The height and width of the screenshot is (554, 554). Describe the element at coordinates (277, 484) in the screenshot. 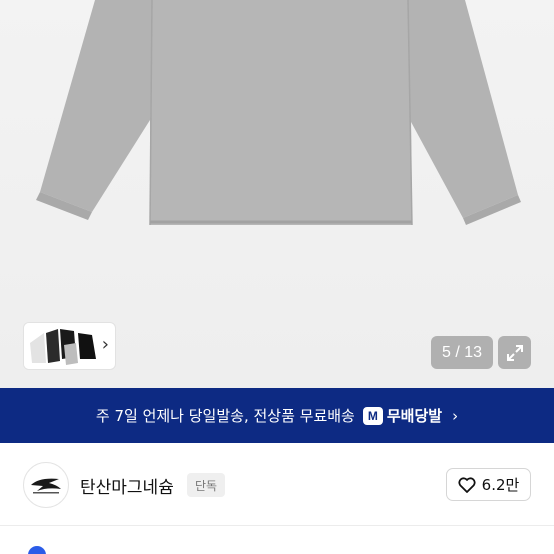

I see `shop-row: 탄산마그네슘 단독 6.2만` at that location.